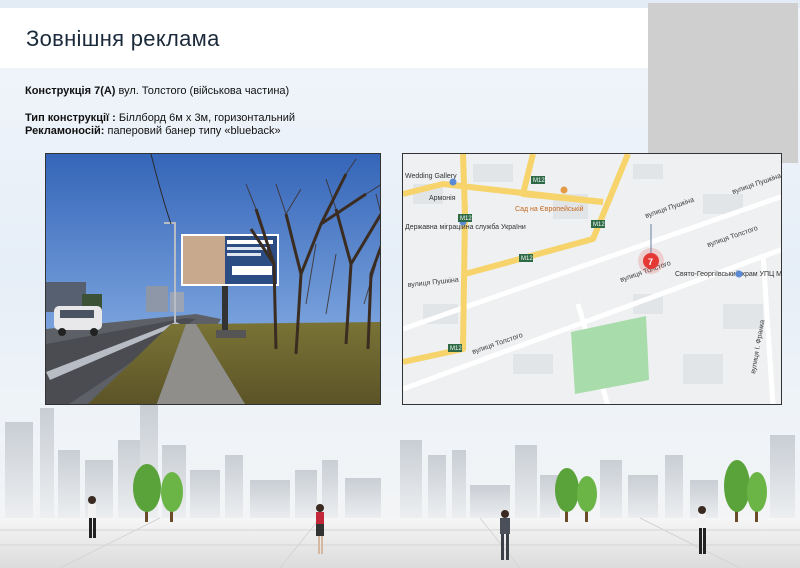 The image size is (800, 568). Describe the element at coordinates (65, 131) in the screenshot. I see `carrier-label: Рекламоносій:` at that location.